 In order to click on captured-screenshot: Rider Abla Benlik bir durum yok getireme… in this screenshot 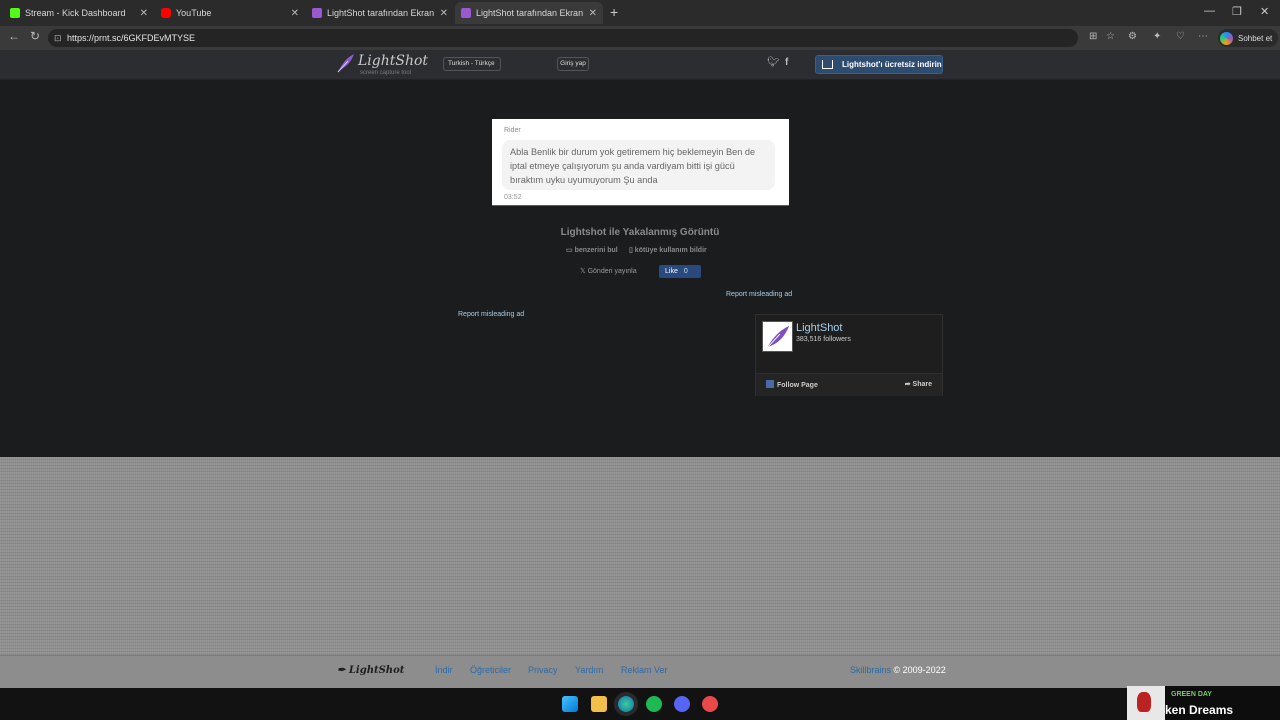, I will do `click(640, 162)`.